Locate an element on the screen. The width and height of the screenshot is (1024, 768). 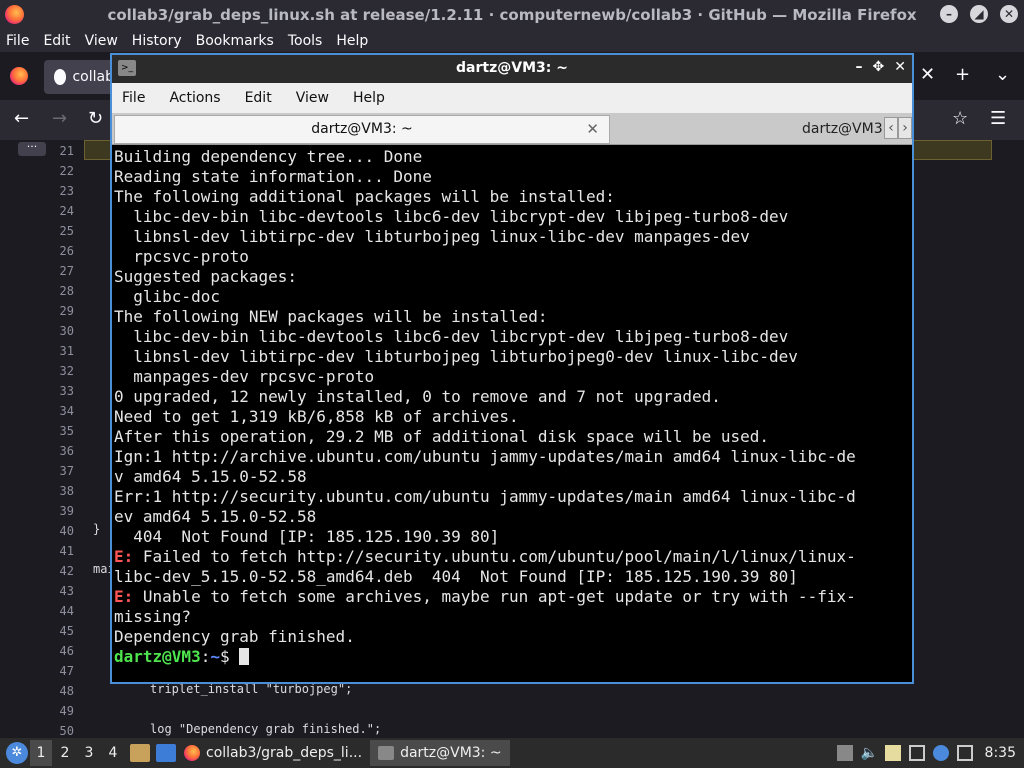
taskbar-item-label: dartz@VM3: ~ is located at coordinates (451, 753).